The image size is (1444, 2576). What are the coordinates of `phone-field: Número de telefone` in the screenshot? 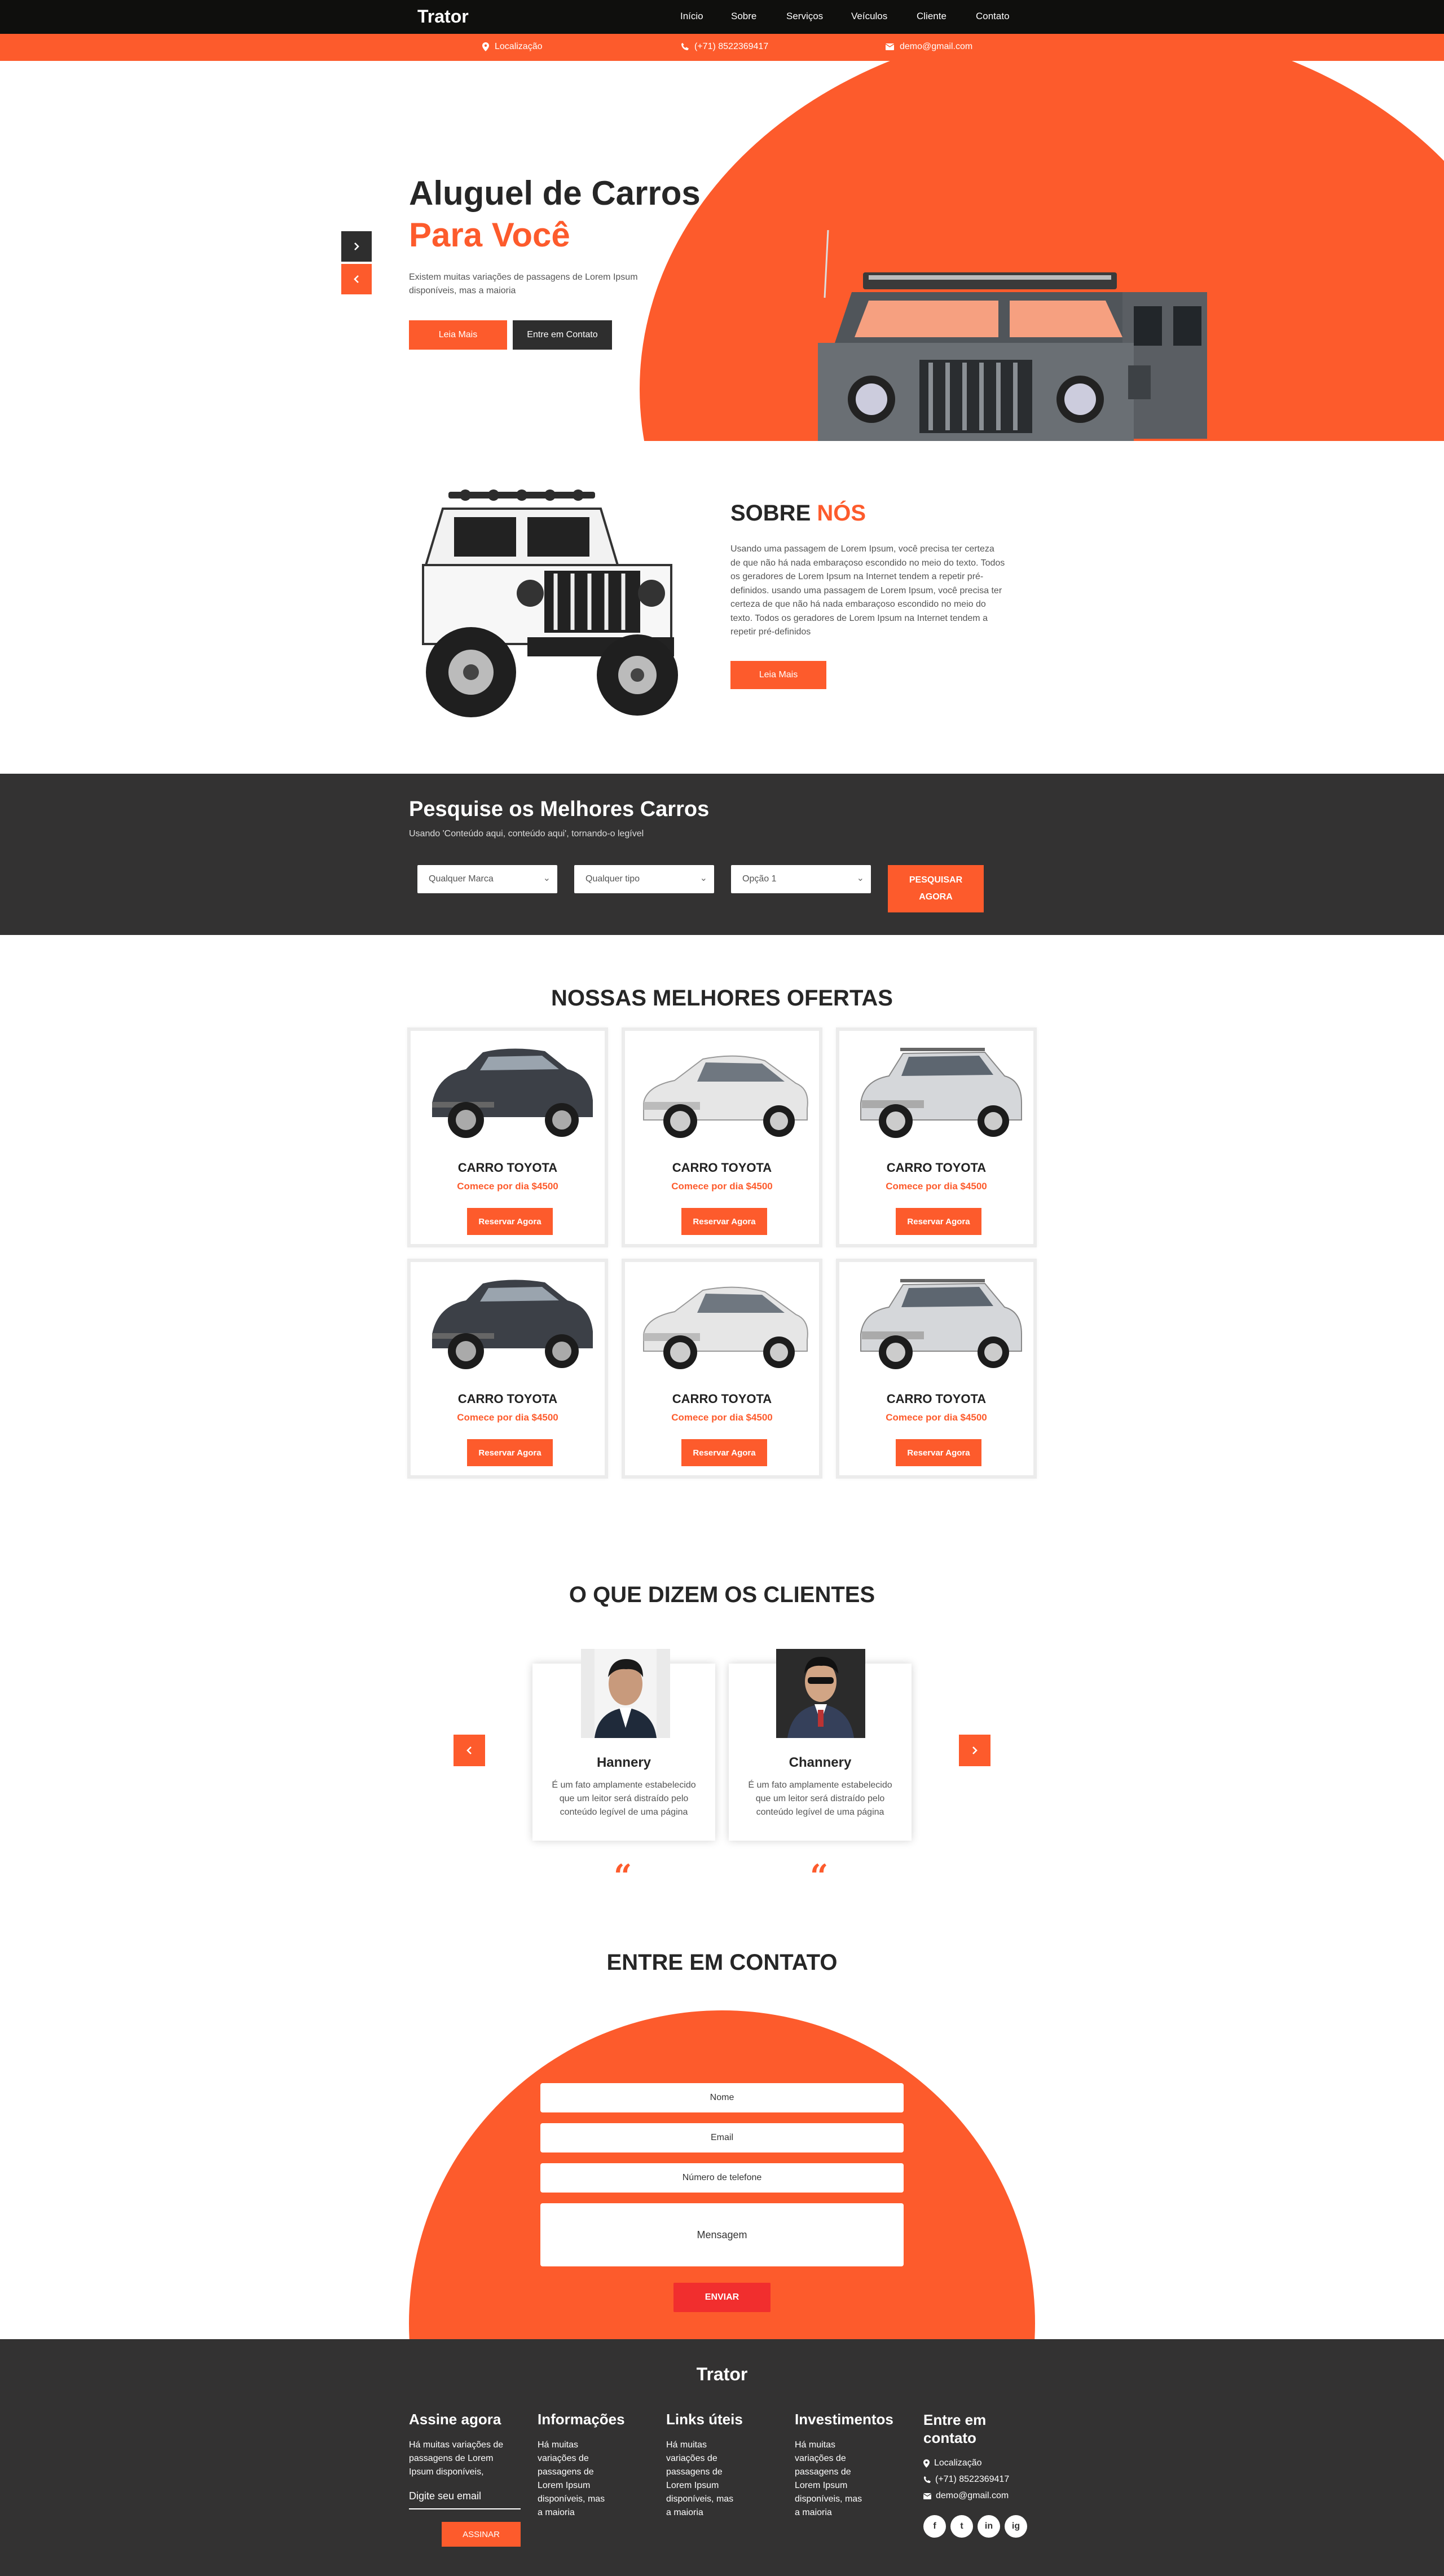 It's located at (722, 2178).